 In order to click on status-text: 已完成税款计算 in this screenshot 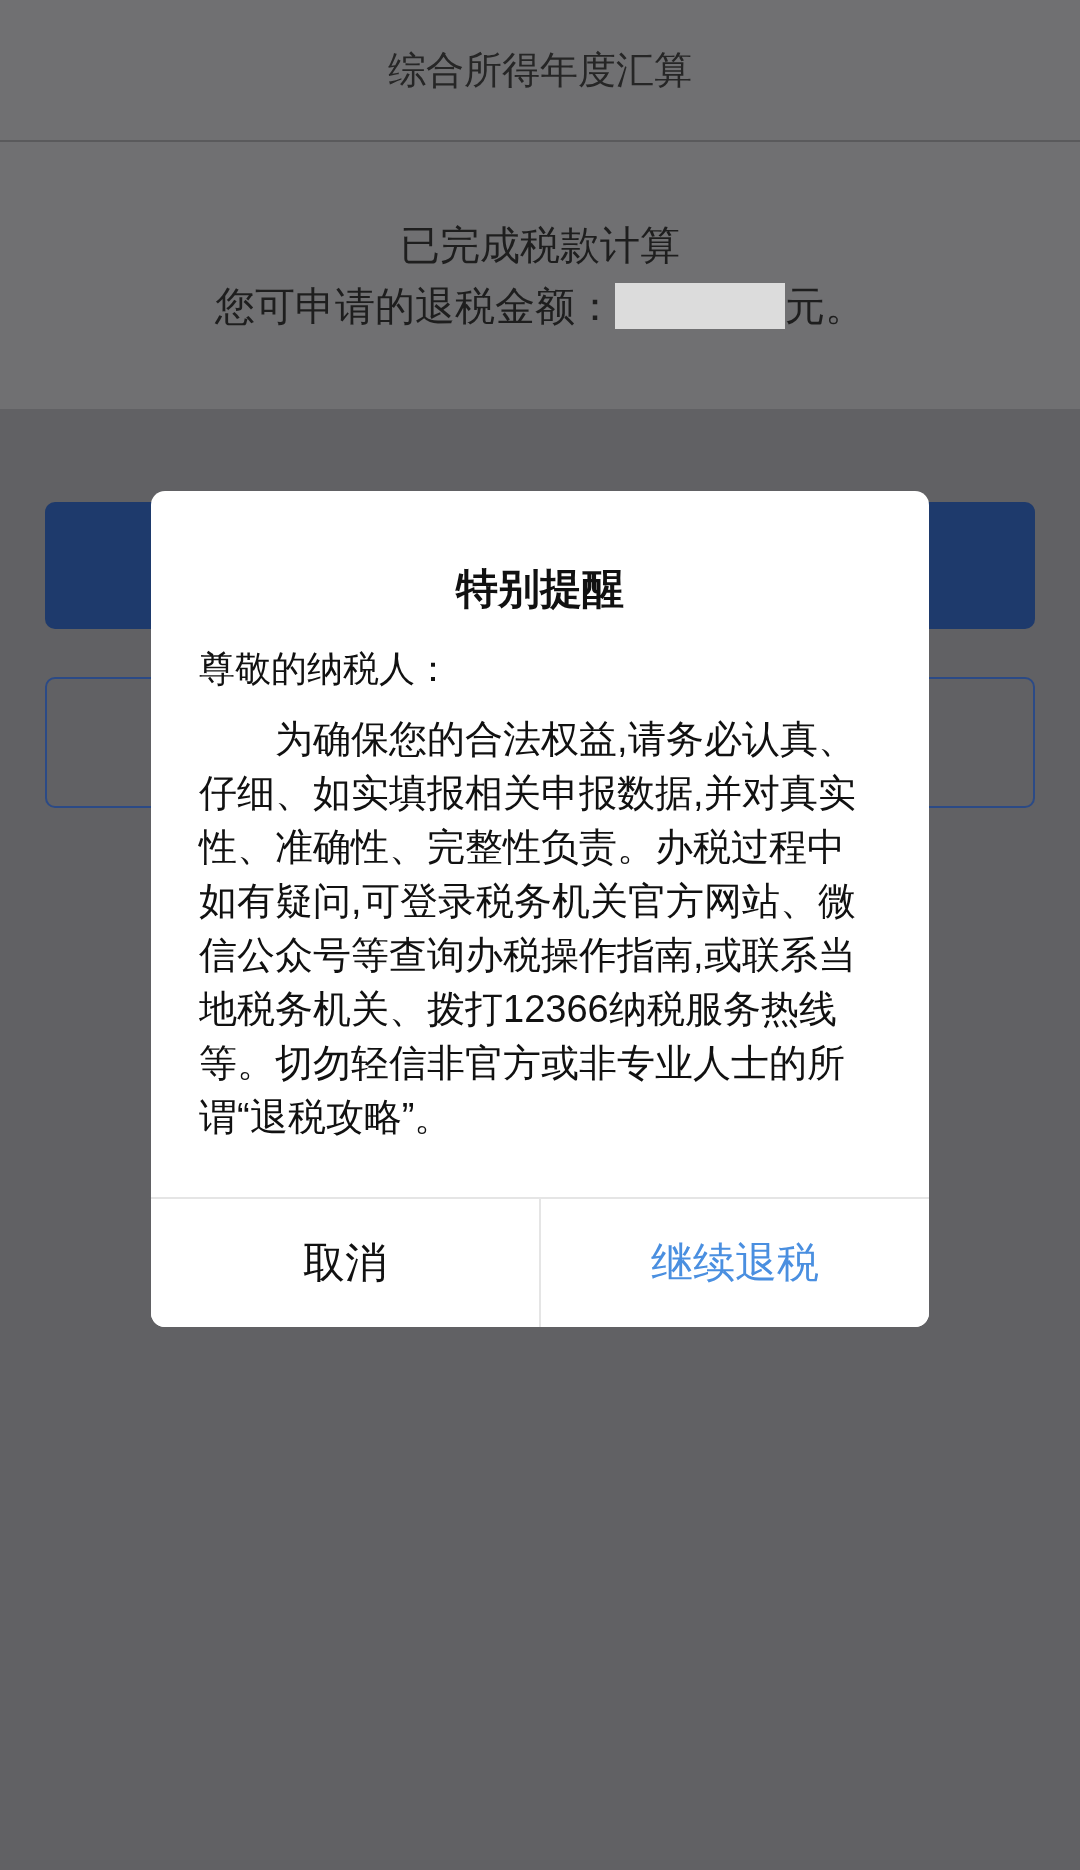, I will do `click(540, 245)`.